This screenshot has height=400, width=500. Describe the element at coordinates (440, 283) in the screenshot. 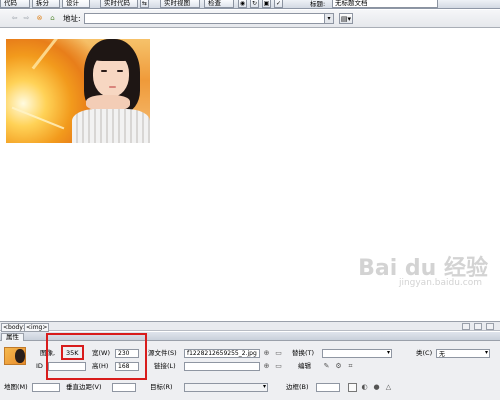

I see `baidu-watermark-url: jingyan.baidu.com` at that location.